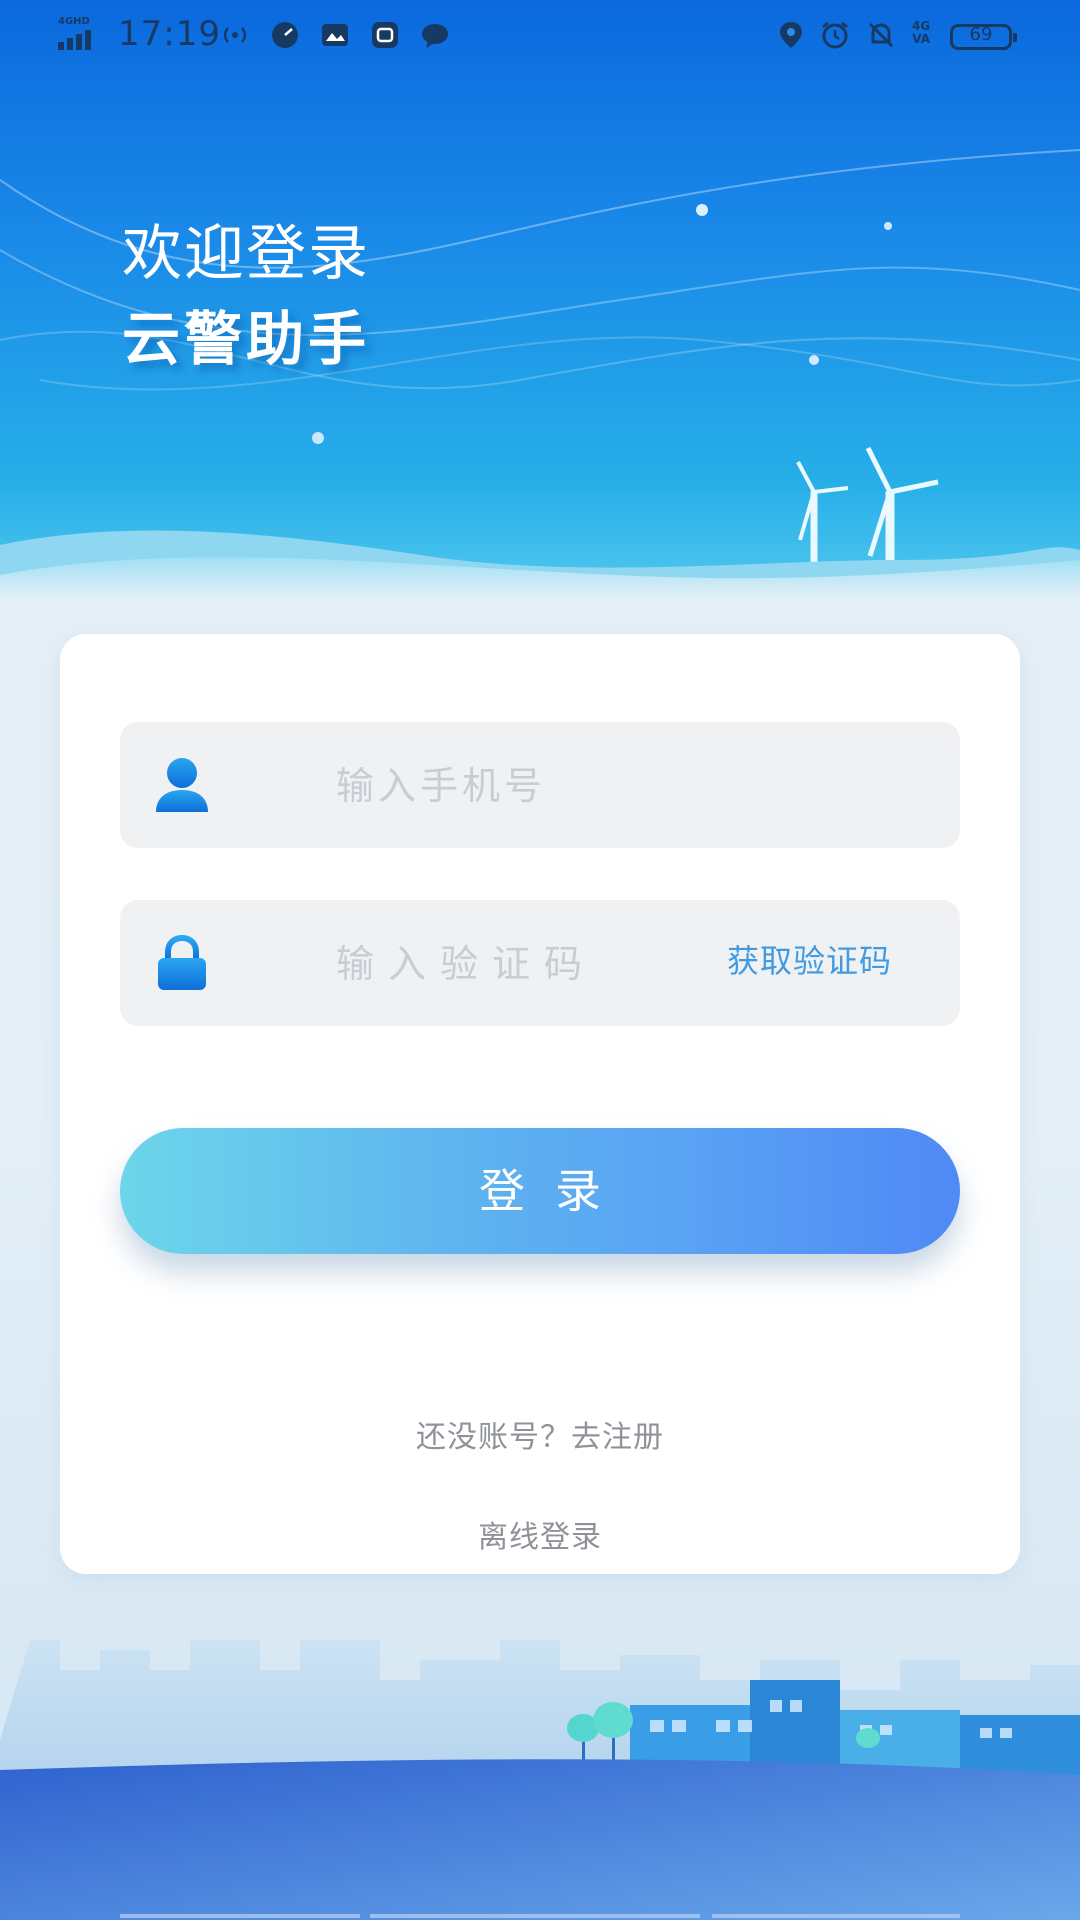  I want to click on hotspot-icon, so click(235, 35).